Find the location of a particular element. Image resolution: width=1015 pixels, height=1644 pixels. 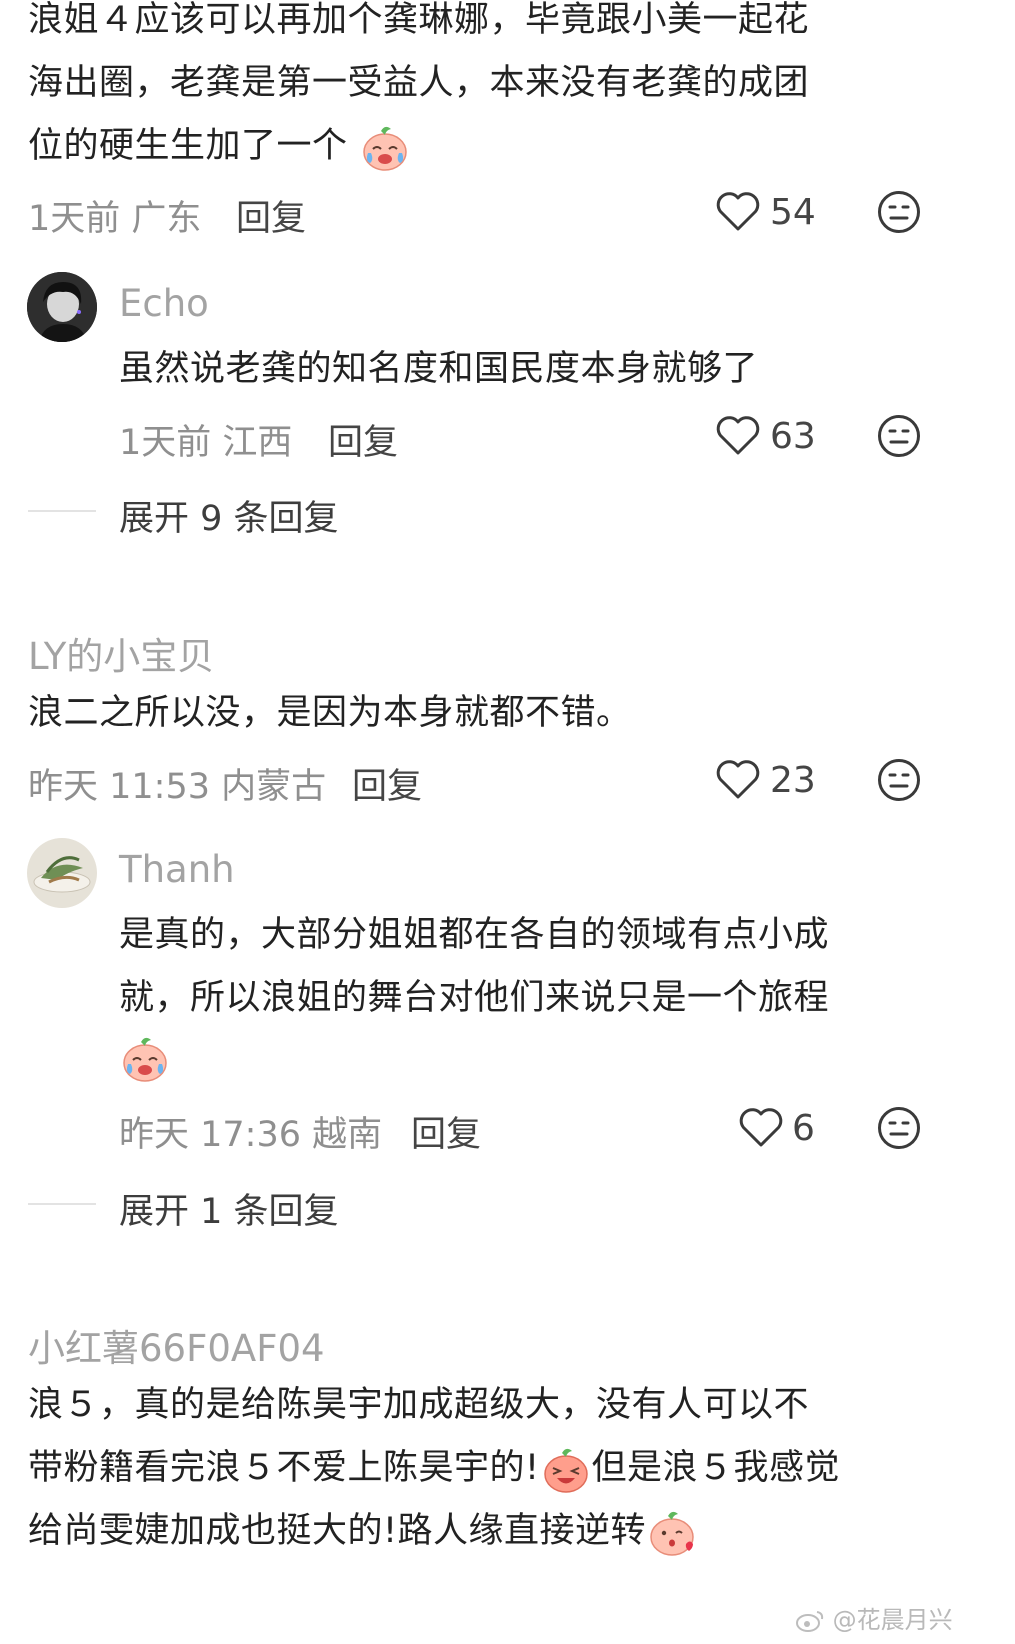

watermark: @花晨月兴 is located at coordinates (874, 1617).